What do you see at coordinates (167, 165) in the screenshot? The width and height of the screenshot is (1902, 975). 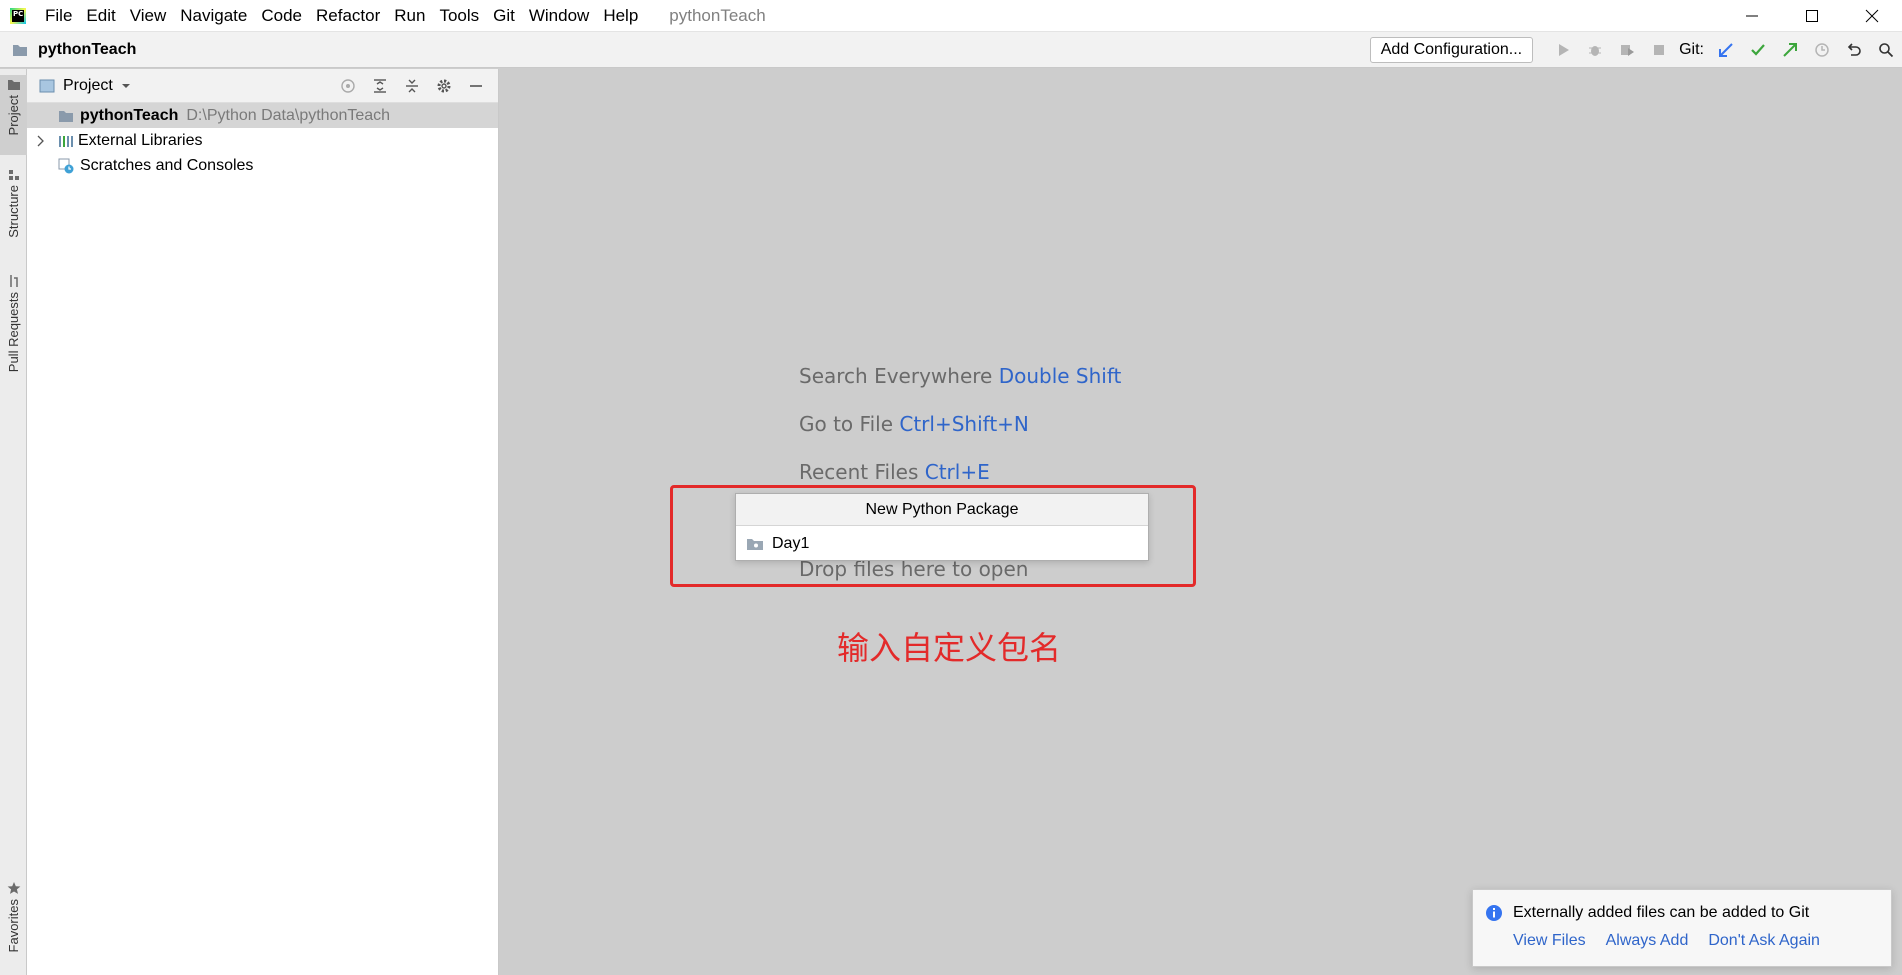 I see `tree-item-label: Scratches and Consoles` at bounding box center [167, 165].